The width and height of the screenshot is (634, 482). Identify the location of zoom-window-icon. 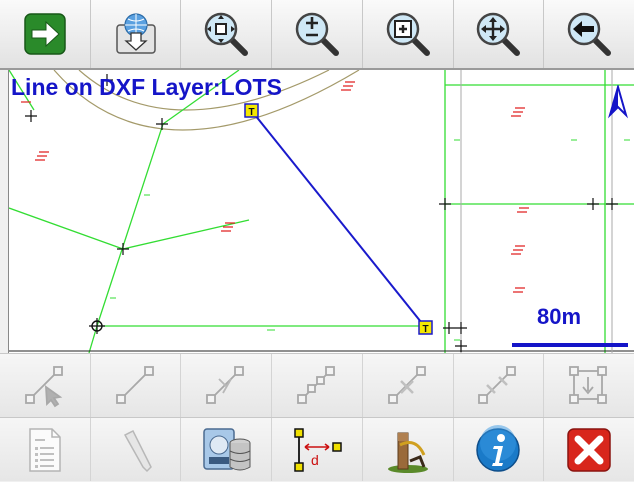
(408, 34).